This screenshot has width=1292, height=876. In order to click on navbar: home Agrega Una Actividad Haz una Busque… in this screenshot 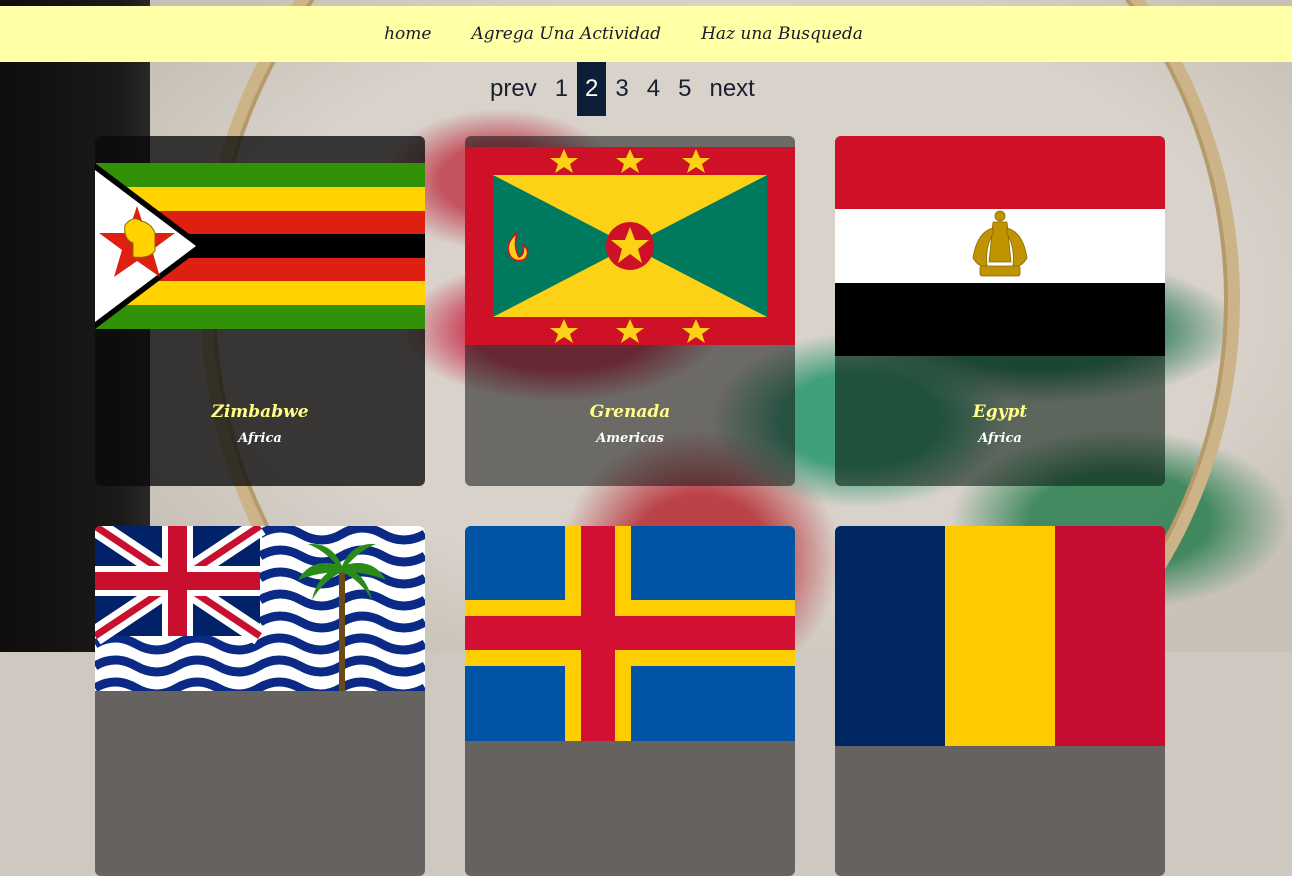, I will do `click(646, 34)`.